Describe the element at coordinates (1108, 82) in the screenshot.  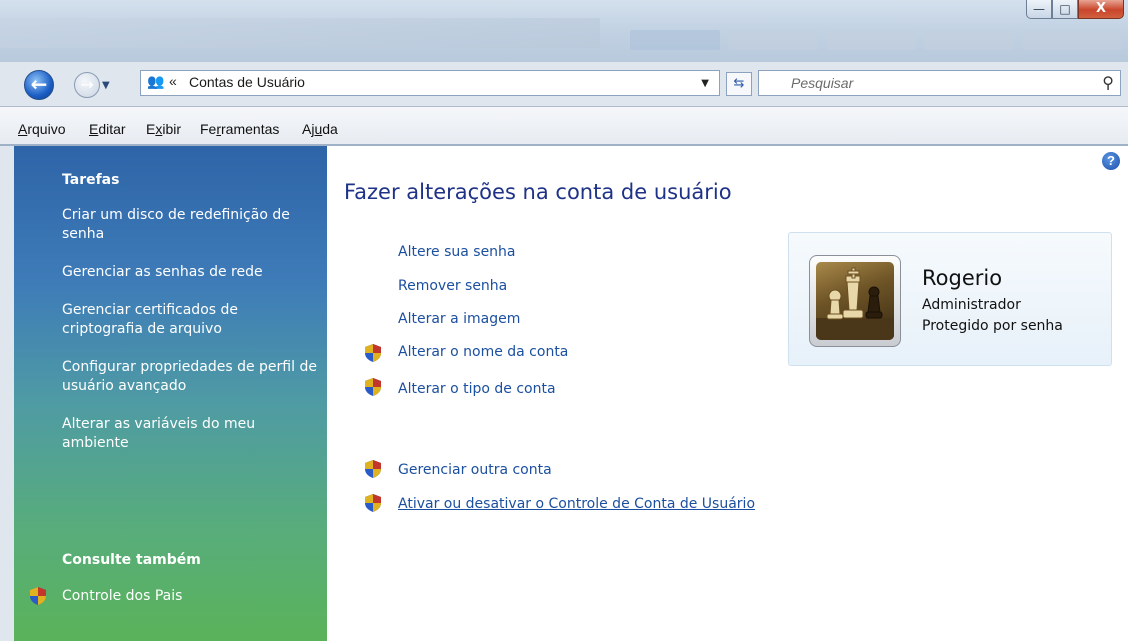
I see `search-icon: ⚲` at that location.